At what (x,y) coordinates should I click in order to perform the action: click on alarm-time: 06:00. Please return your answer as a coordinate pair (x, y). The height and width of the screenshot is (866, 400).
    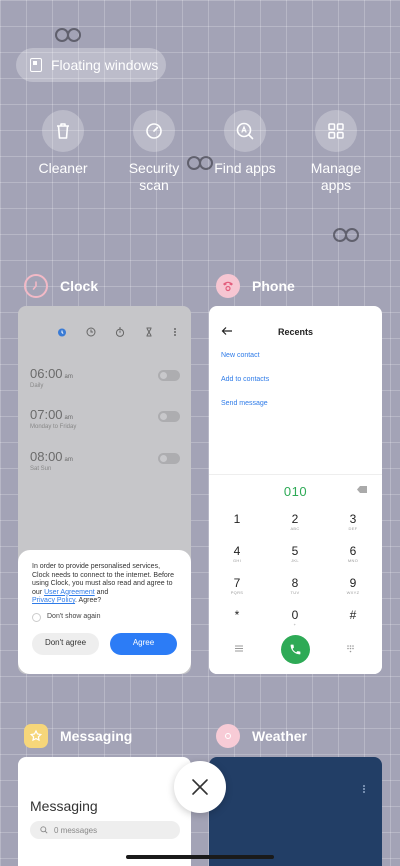
    Looking at the image, I should click on (46, 373).